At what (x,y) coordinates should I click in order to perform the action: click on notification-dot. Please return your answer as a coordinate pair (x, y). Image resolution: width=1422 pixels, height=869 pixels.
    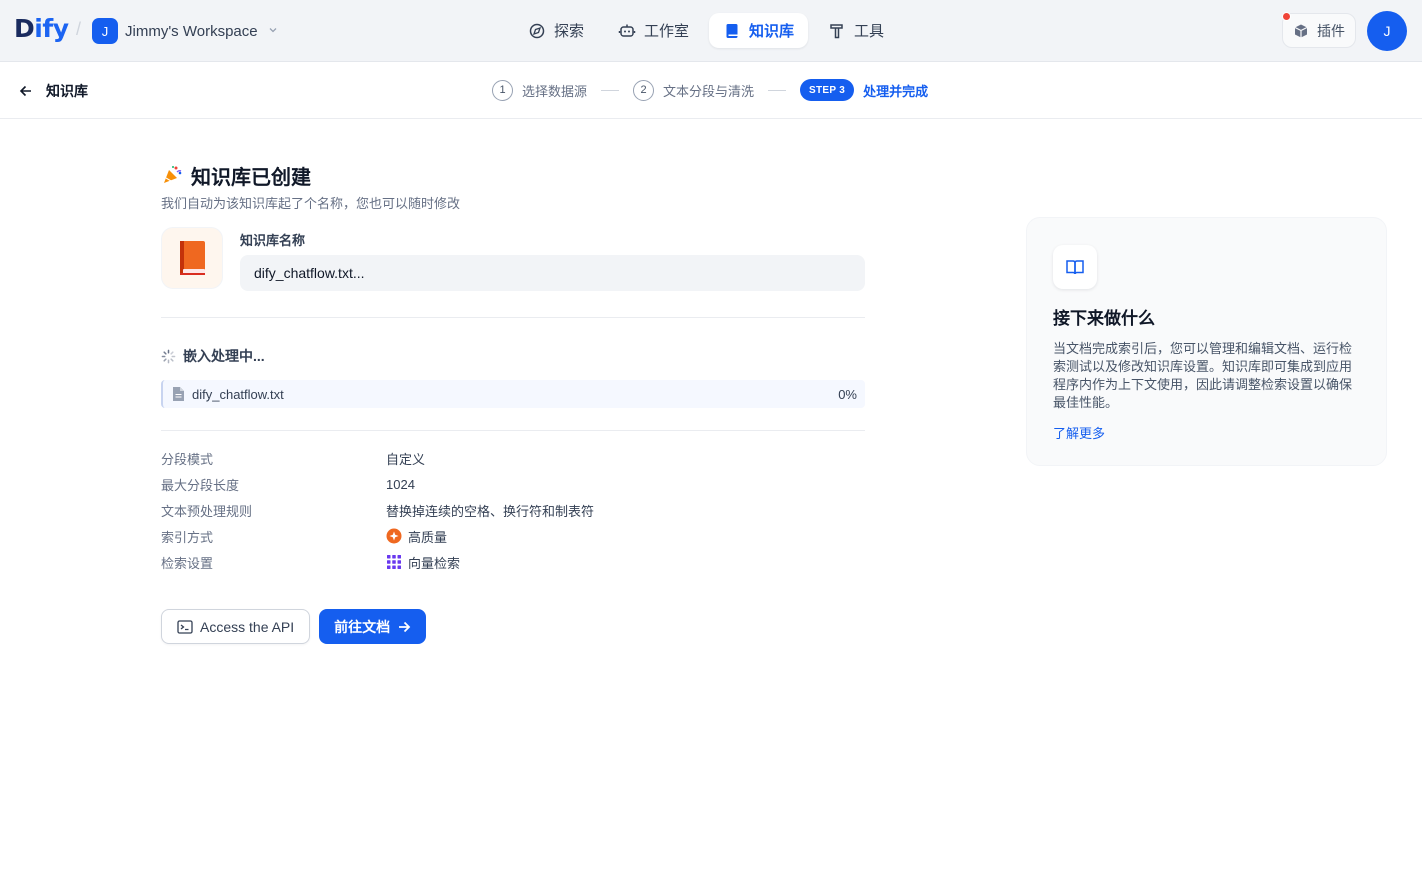
    Looking at the image, I should click on (1286, 16).